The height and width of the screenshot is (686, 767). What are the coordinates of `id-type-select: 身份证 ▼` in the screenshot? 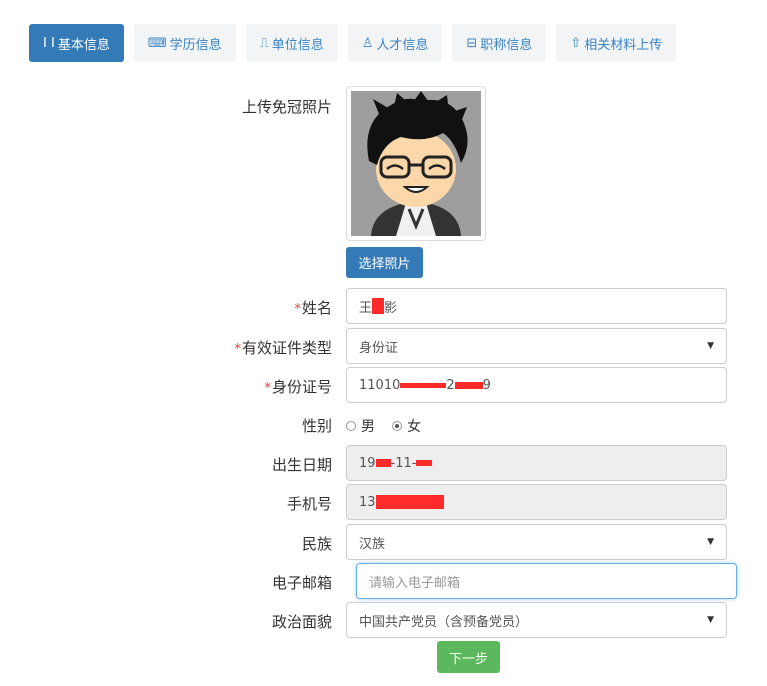 It's located at (536, 346).